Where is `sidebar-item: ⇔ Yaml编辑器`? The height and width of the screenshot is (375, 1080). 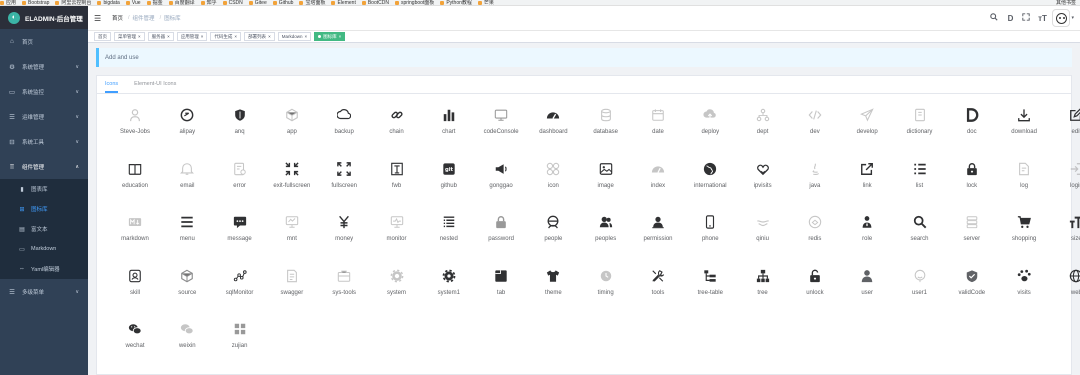 sidebar-item: ⇔ Yaml编辑器 is located at coordinates (44, 269).